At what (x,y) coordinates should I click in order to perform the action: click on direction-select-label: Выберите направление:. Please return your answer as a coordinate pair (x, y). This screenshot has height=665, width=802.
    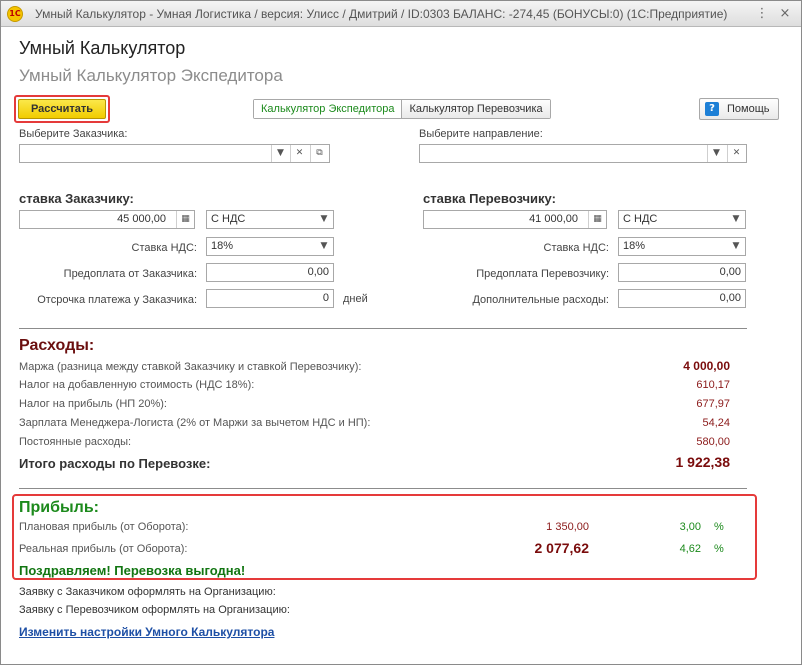
    Looking at the image, I should click on (481, 134).